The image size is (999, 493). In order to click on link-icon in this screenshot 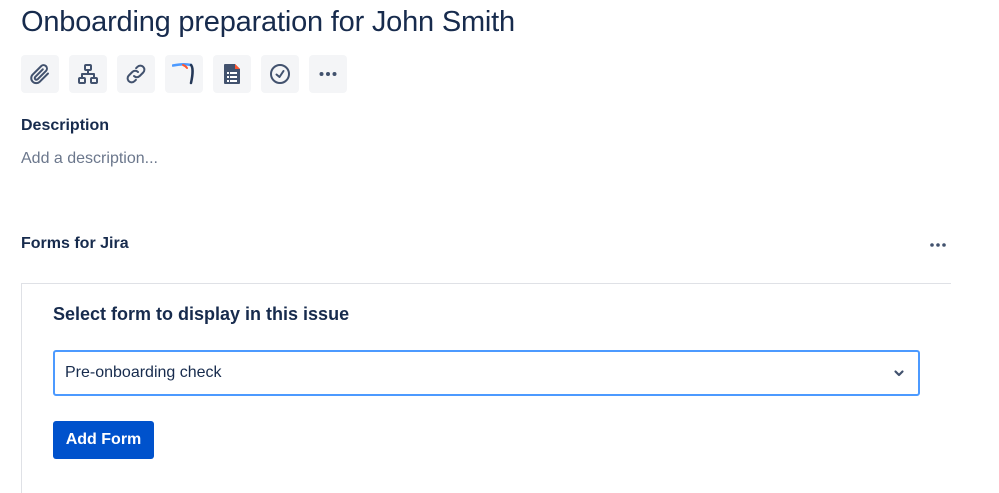, I will do `click(136, 74)`.